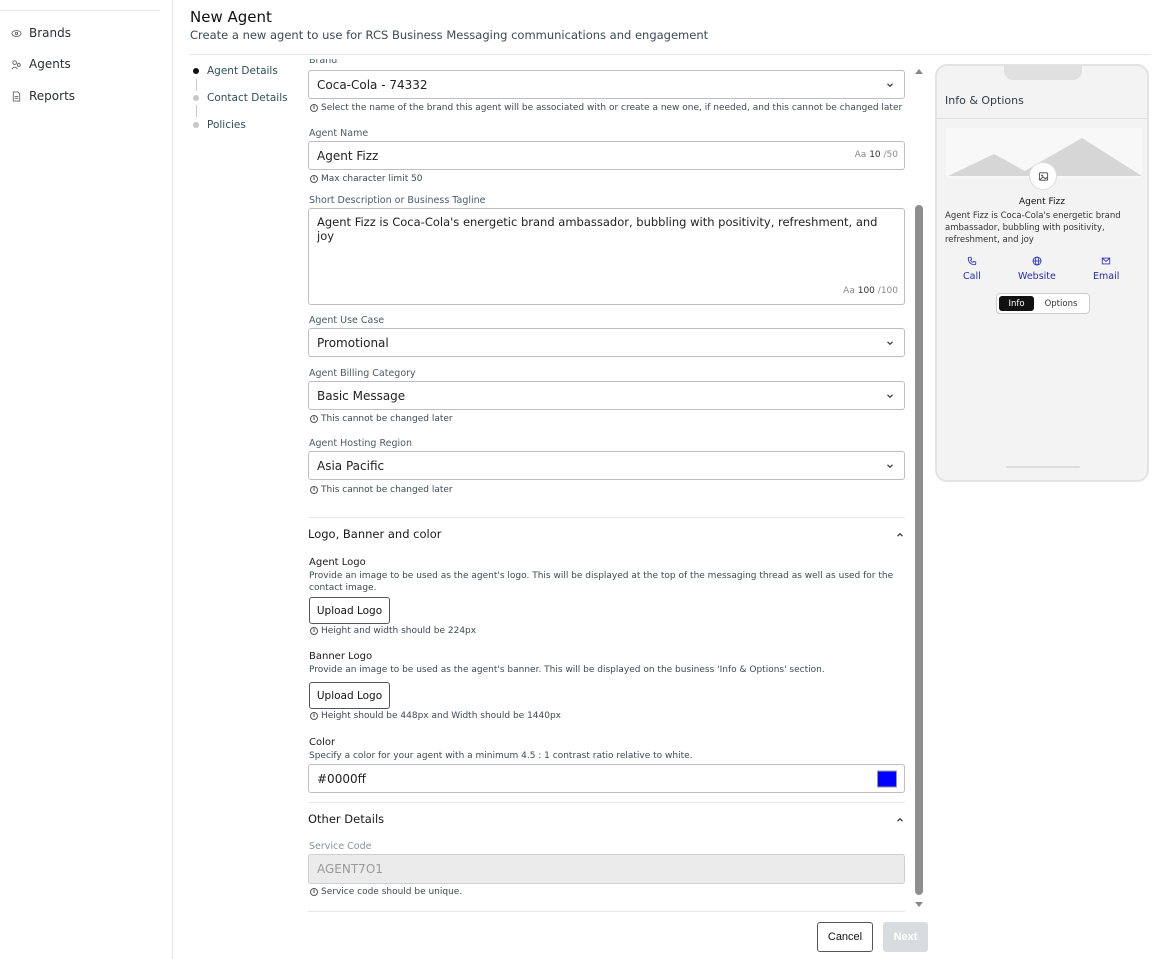 The height and width of the screenshot is (959, 1161). I want to click on step-label: Agent Details, so click(242, 71).